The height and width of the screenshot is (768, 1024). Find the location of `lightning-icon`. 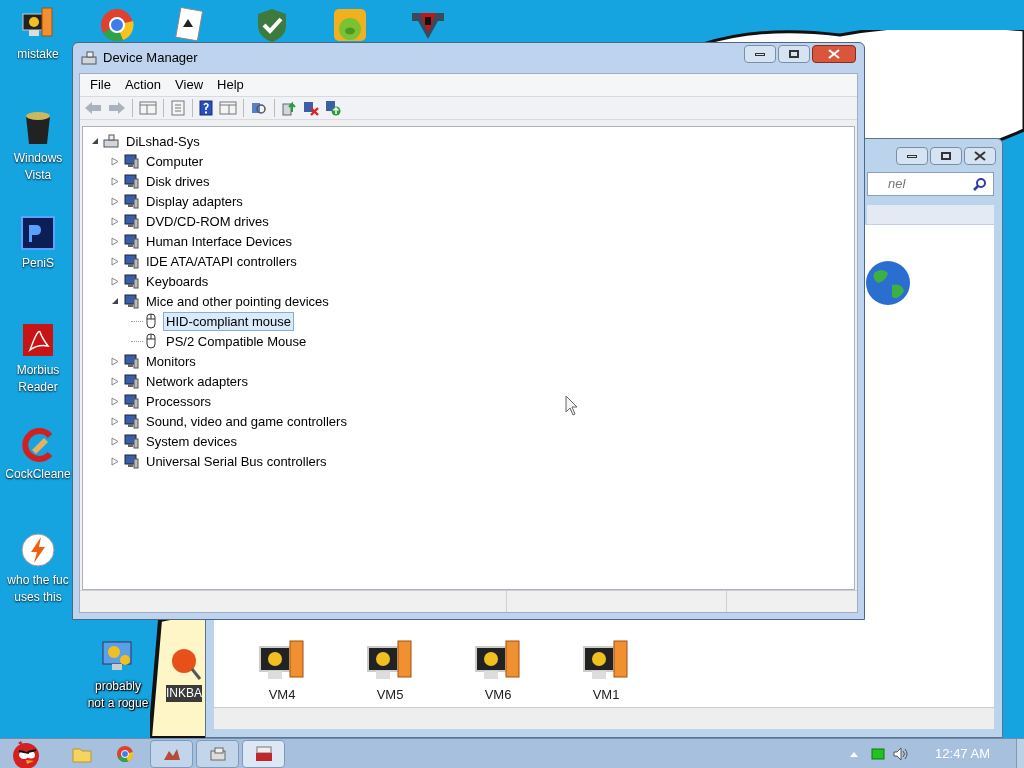

lightning-icon is located at coordinates (38, 550).